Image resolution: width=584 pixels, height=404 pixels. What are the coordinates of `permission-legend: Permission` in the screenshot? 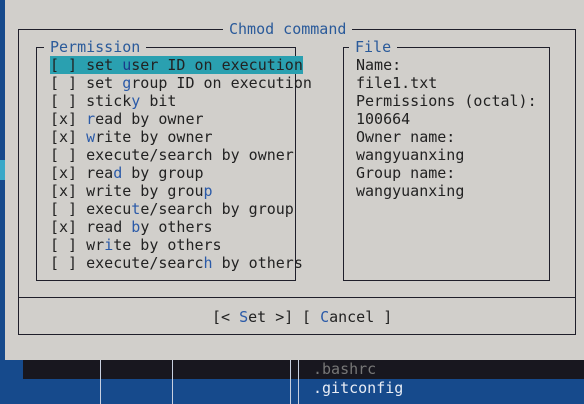 It's located at (95, 47).